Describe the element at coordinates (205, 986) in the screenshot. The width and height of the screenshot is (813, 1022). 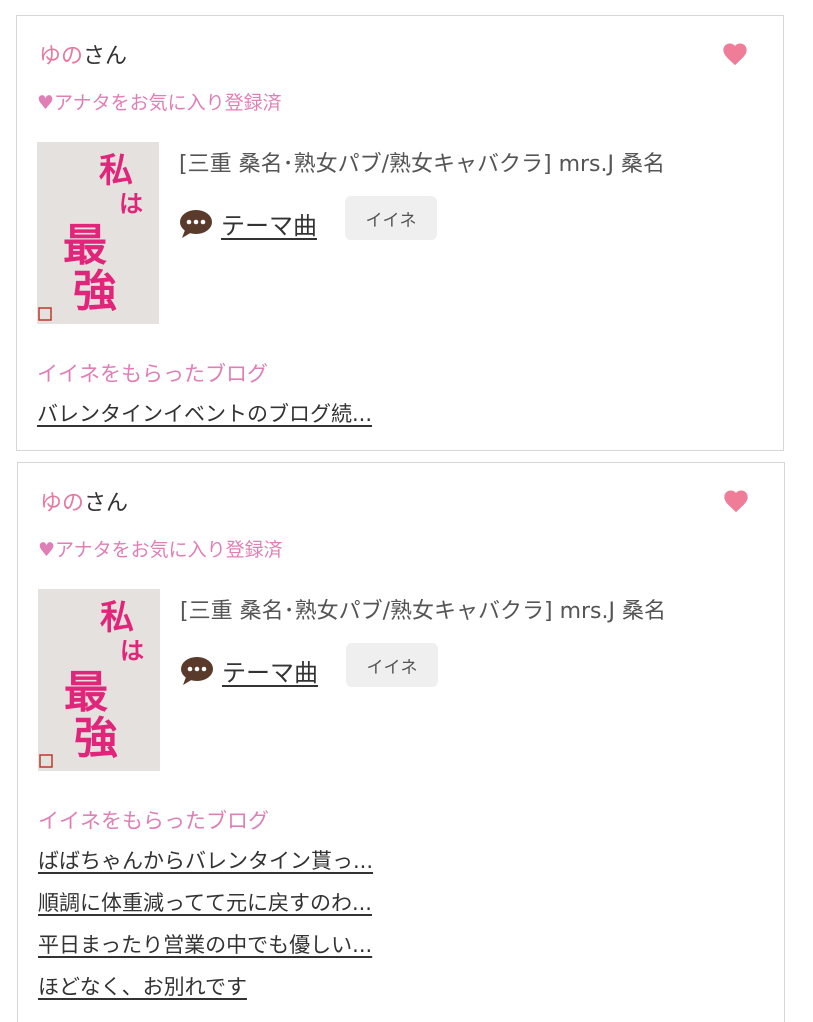
I see `blog-link: ほどなく、お別れです` at that location.